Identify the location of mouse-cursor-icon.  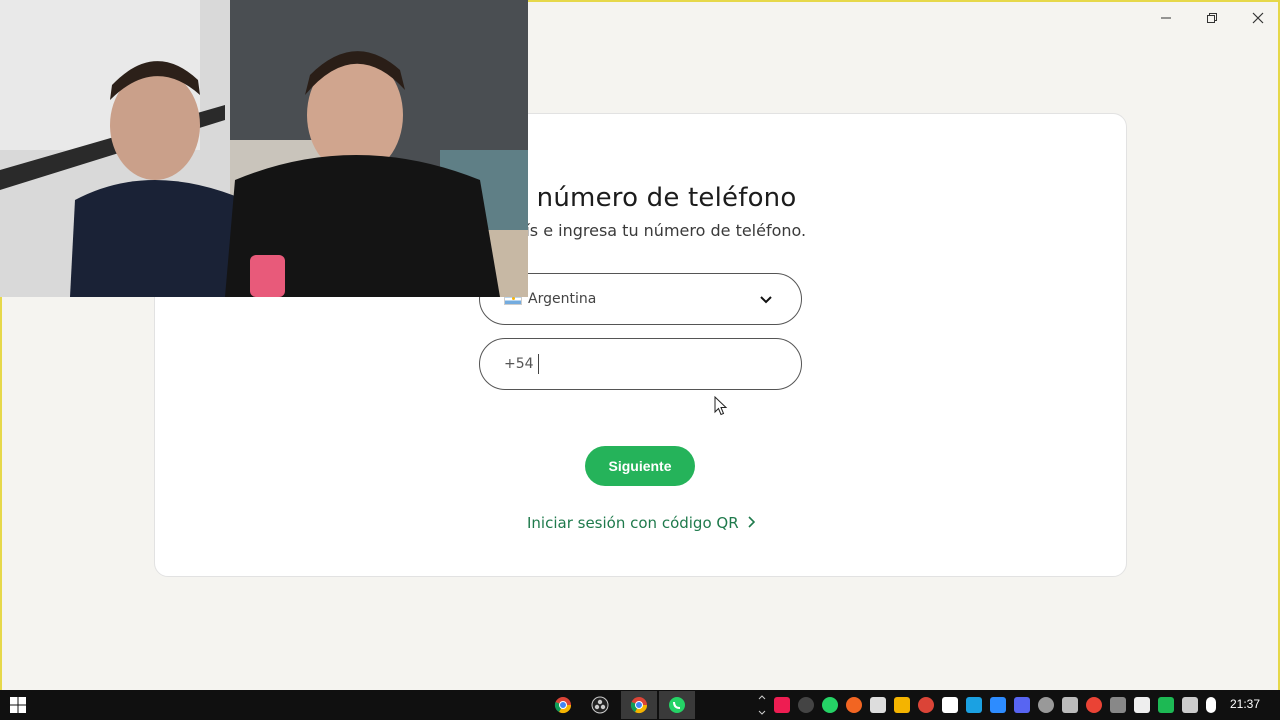
(721, 406).